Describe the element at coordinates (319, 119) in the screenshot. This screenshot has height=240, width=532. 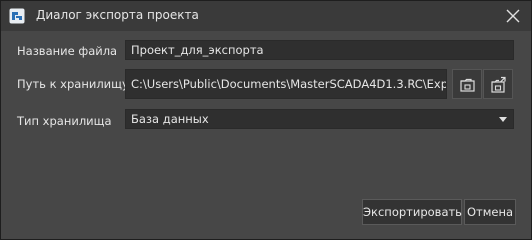
I see `storage-type-select: База данных` at that location.